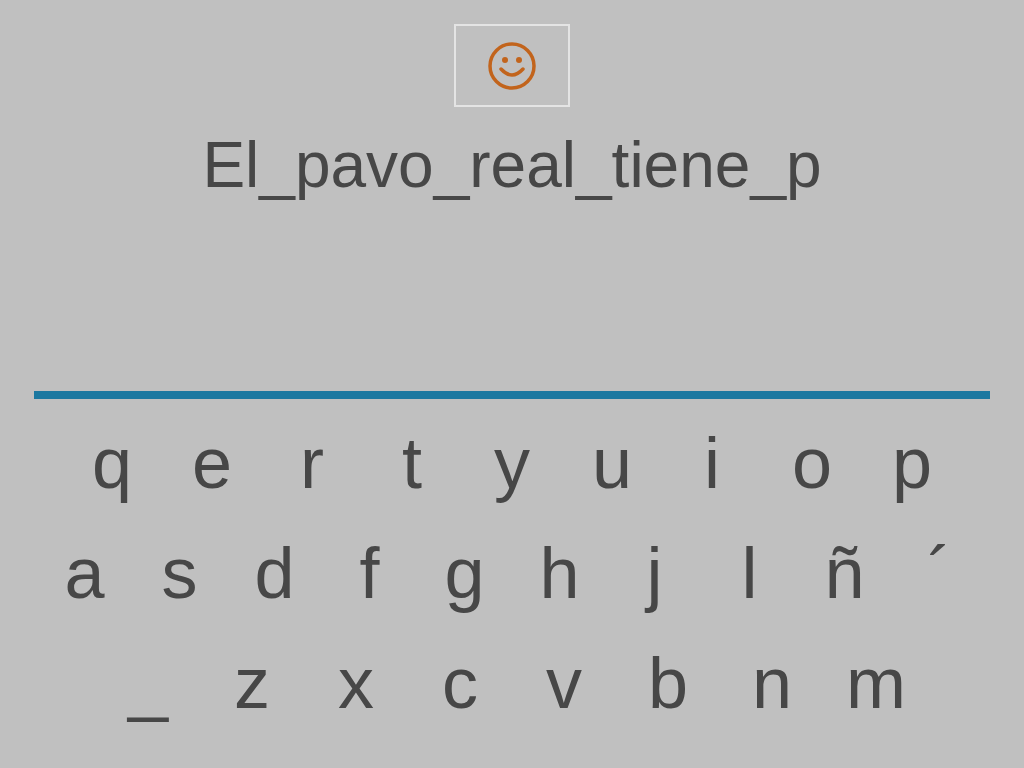  Describe the element at coordinates (812, 463) in the screenshot. I see `letter-key: o` at that location.